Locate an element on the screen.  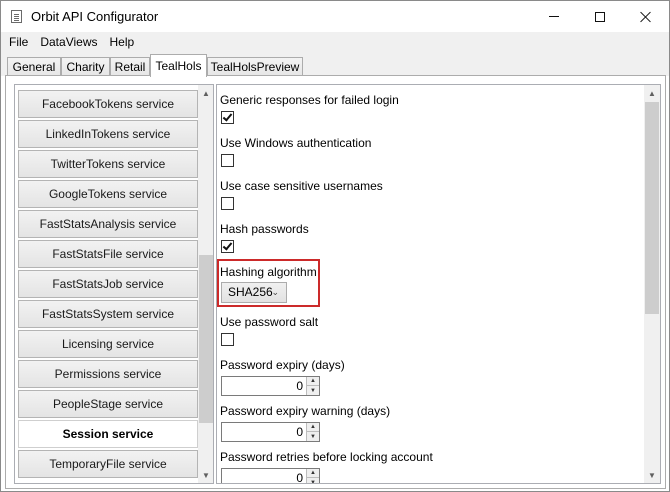
hash-passwords-checkbox is located at coordinates (227, 246).